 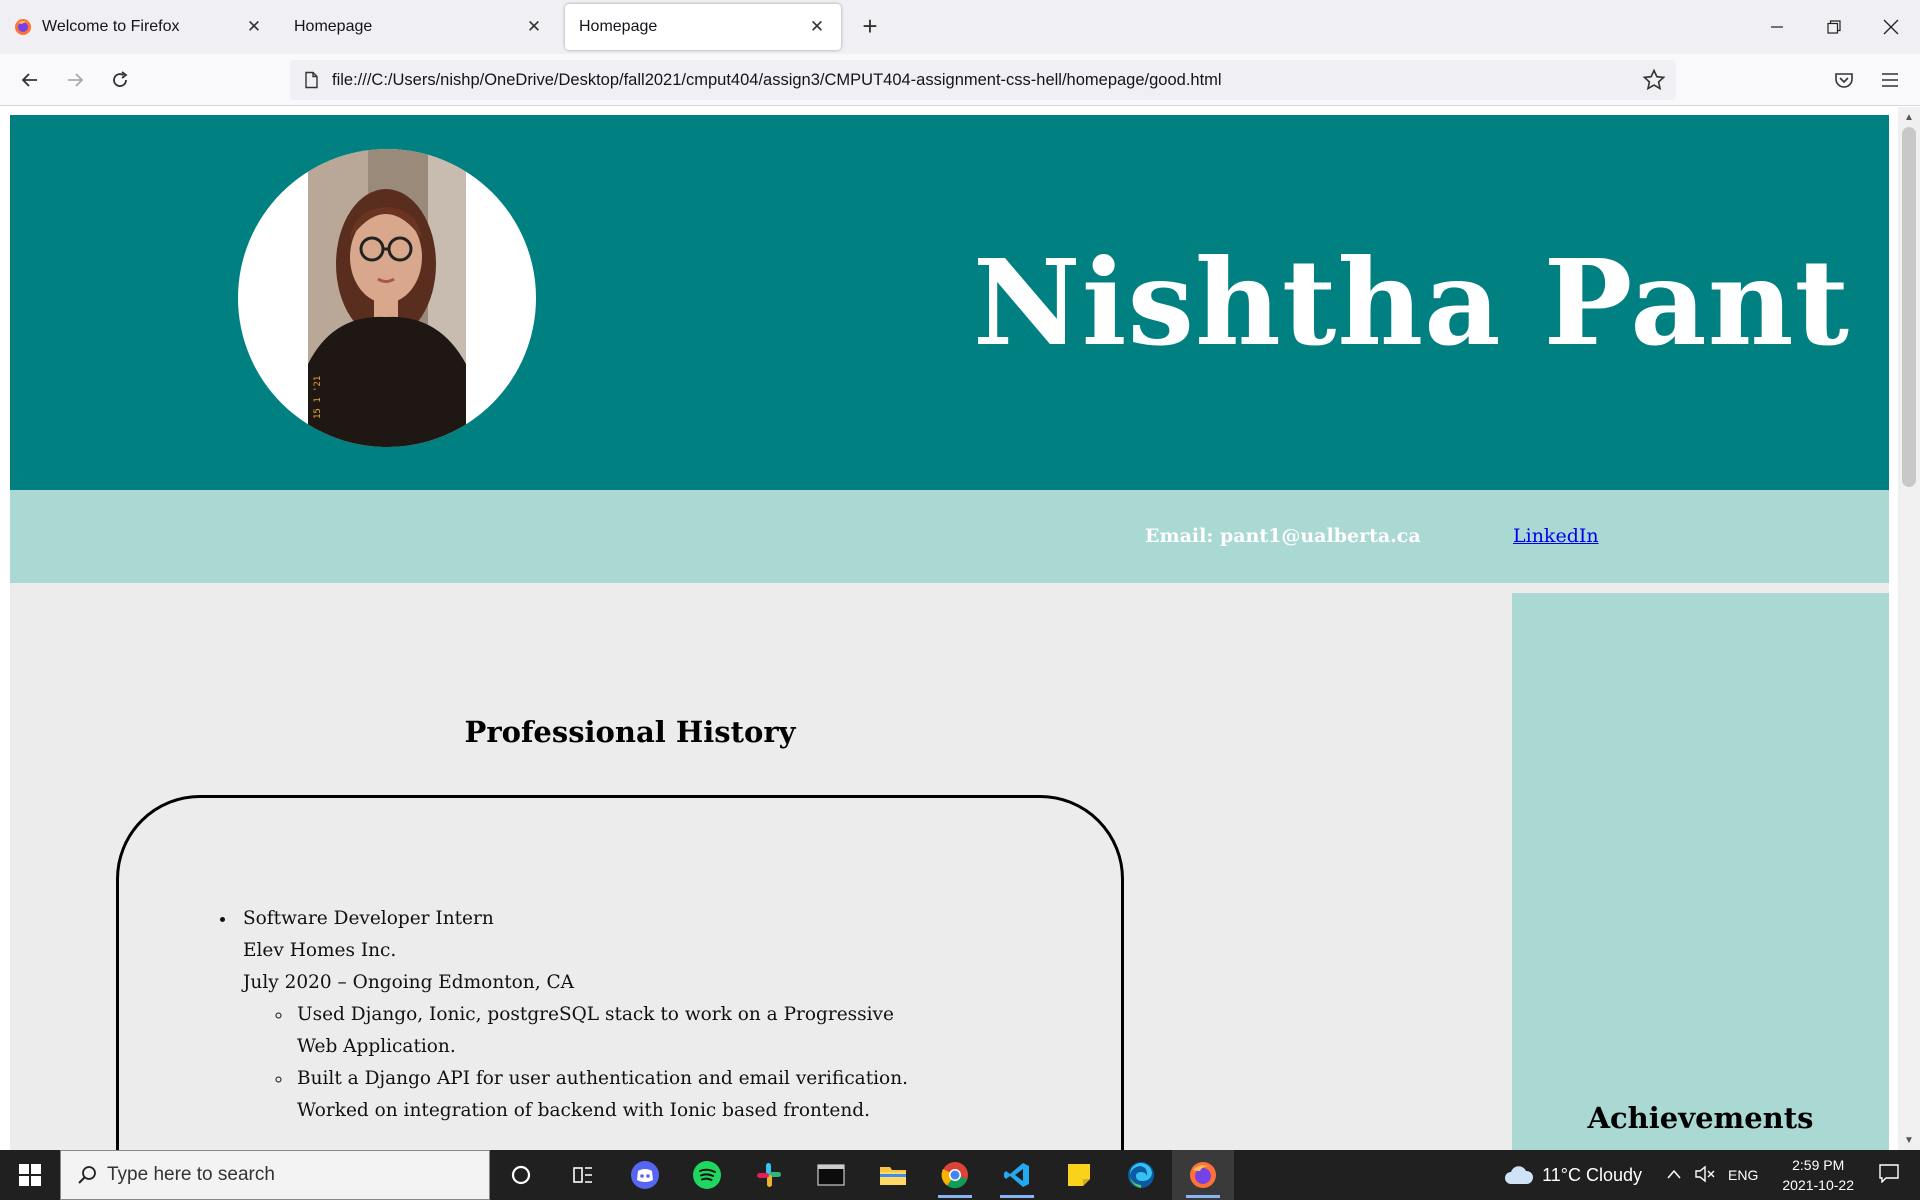 I want to click on chevron-up-icon, so click(x=1674, y=1175).